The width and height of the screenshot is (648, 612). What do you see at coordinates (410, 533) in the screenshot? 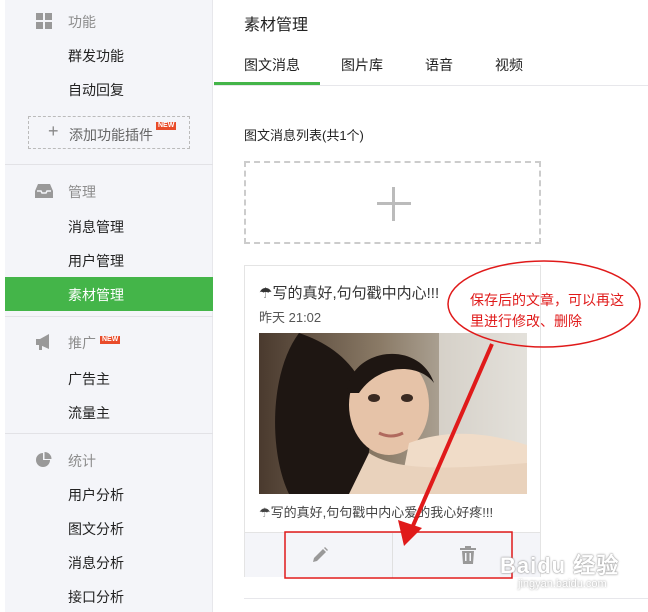
I see `annotation-arrow-head` at bounding box center [410, 533].